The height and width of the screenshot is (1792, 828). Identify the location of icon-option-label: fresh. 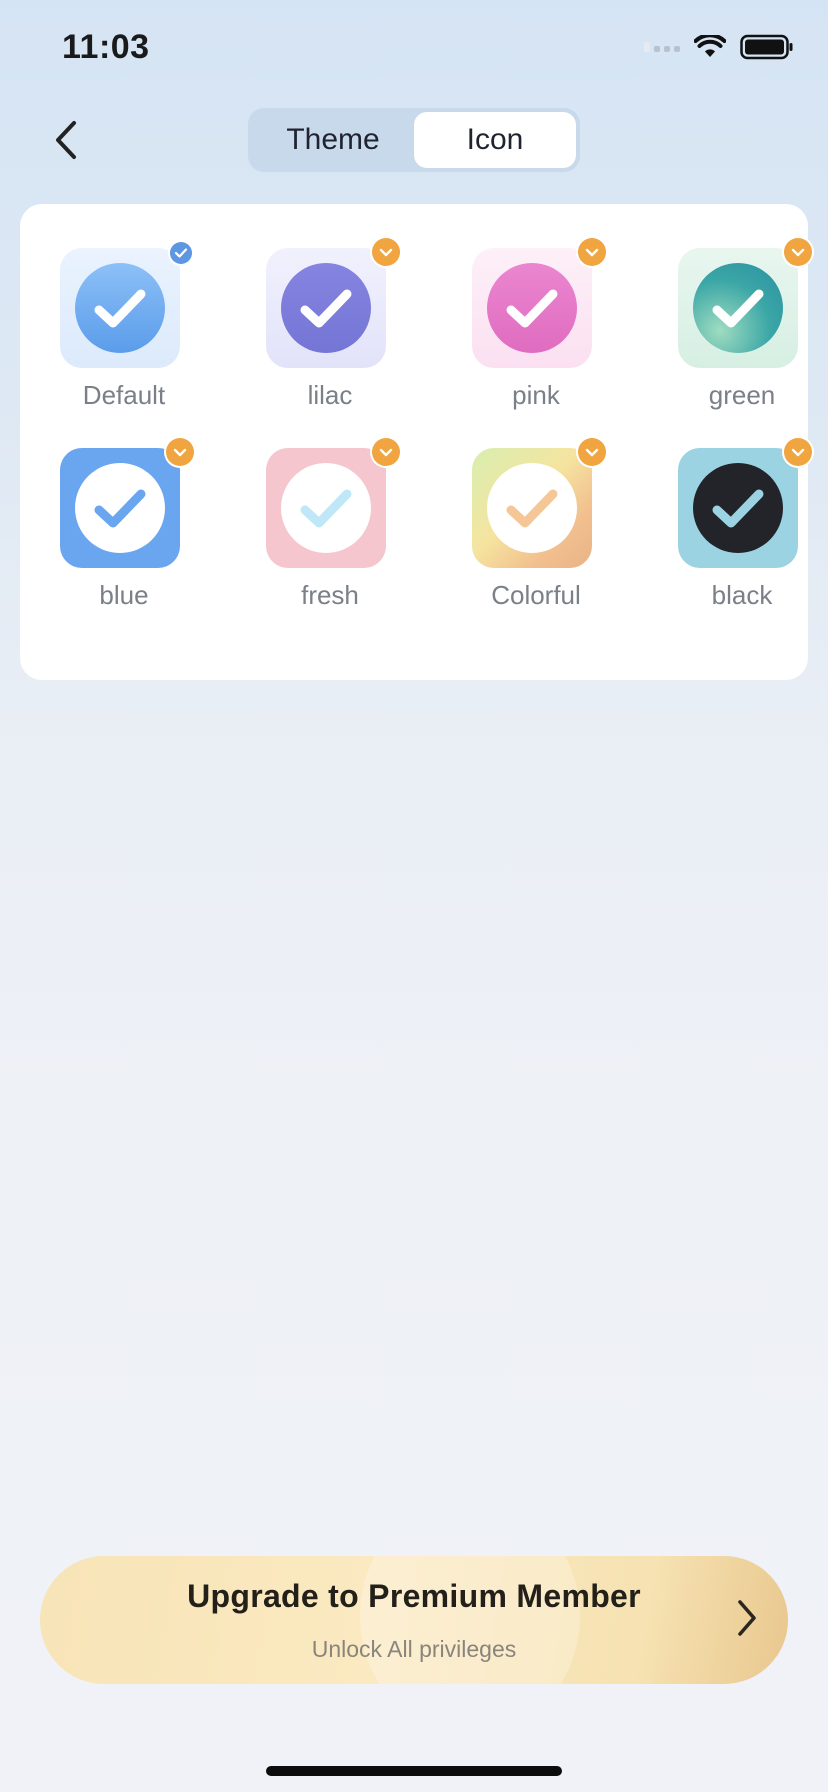
(330, 595).